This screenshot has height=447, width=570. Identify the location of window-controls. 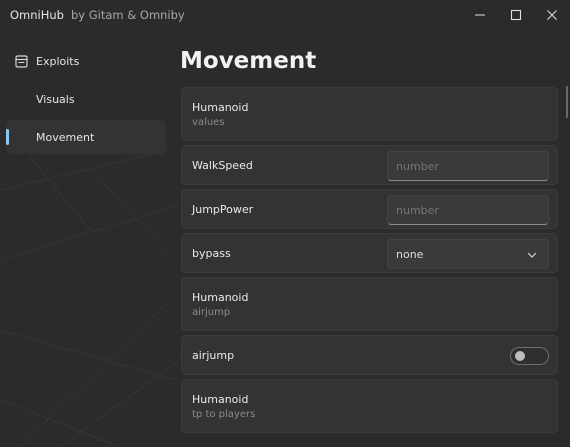
(516, 15).